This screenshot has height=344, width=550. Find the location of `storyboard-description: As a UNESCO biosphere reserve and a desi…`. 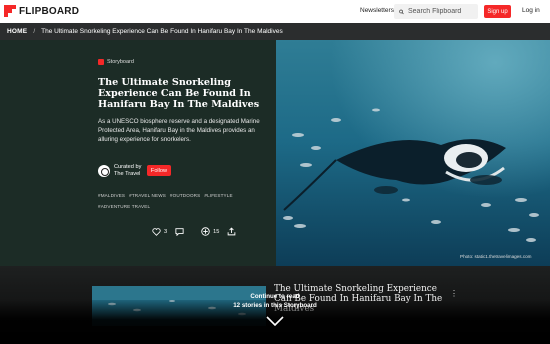

storyboard-description: As a UNESCO biosphere reserve and a desi… is located at coordinates (179, 130).